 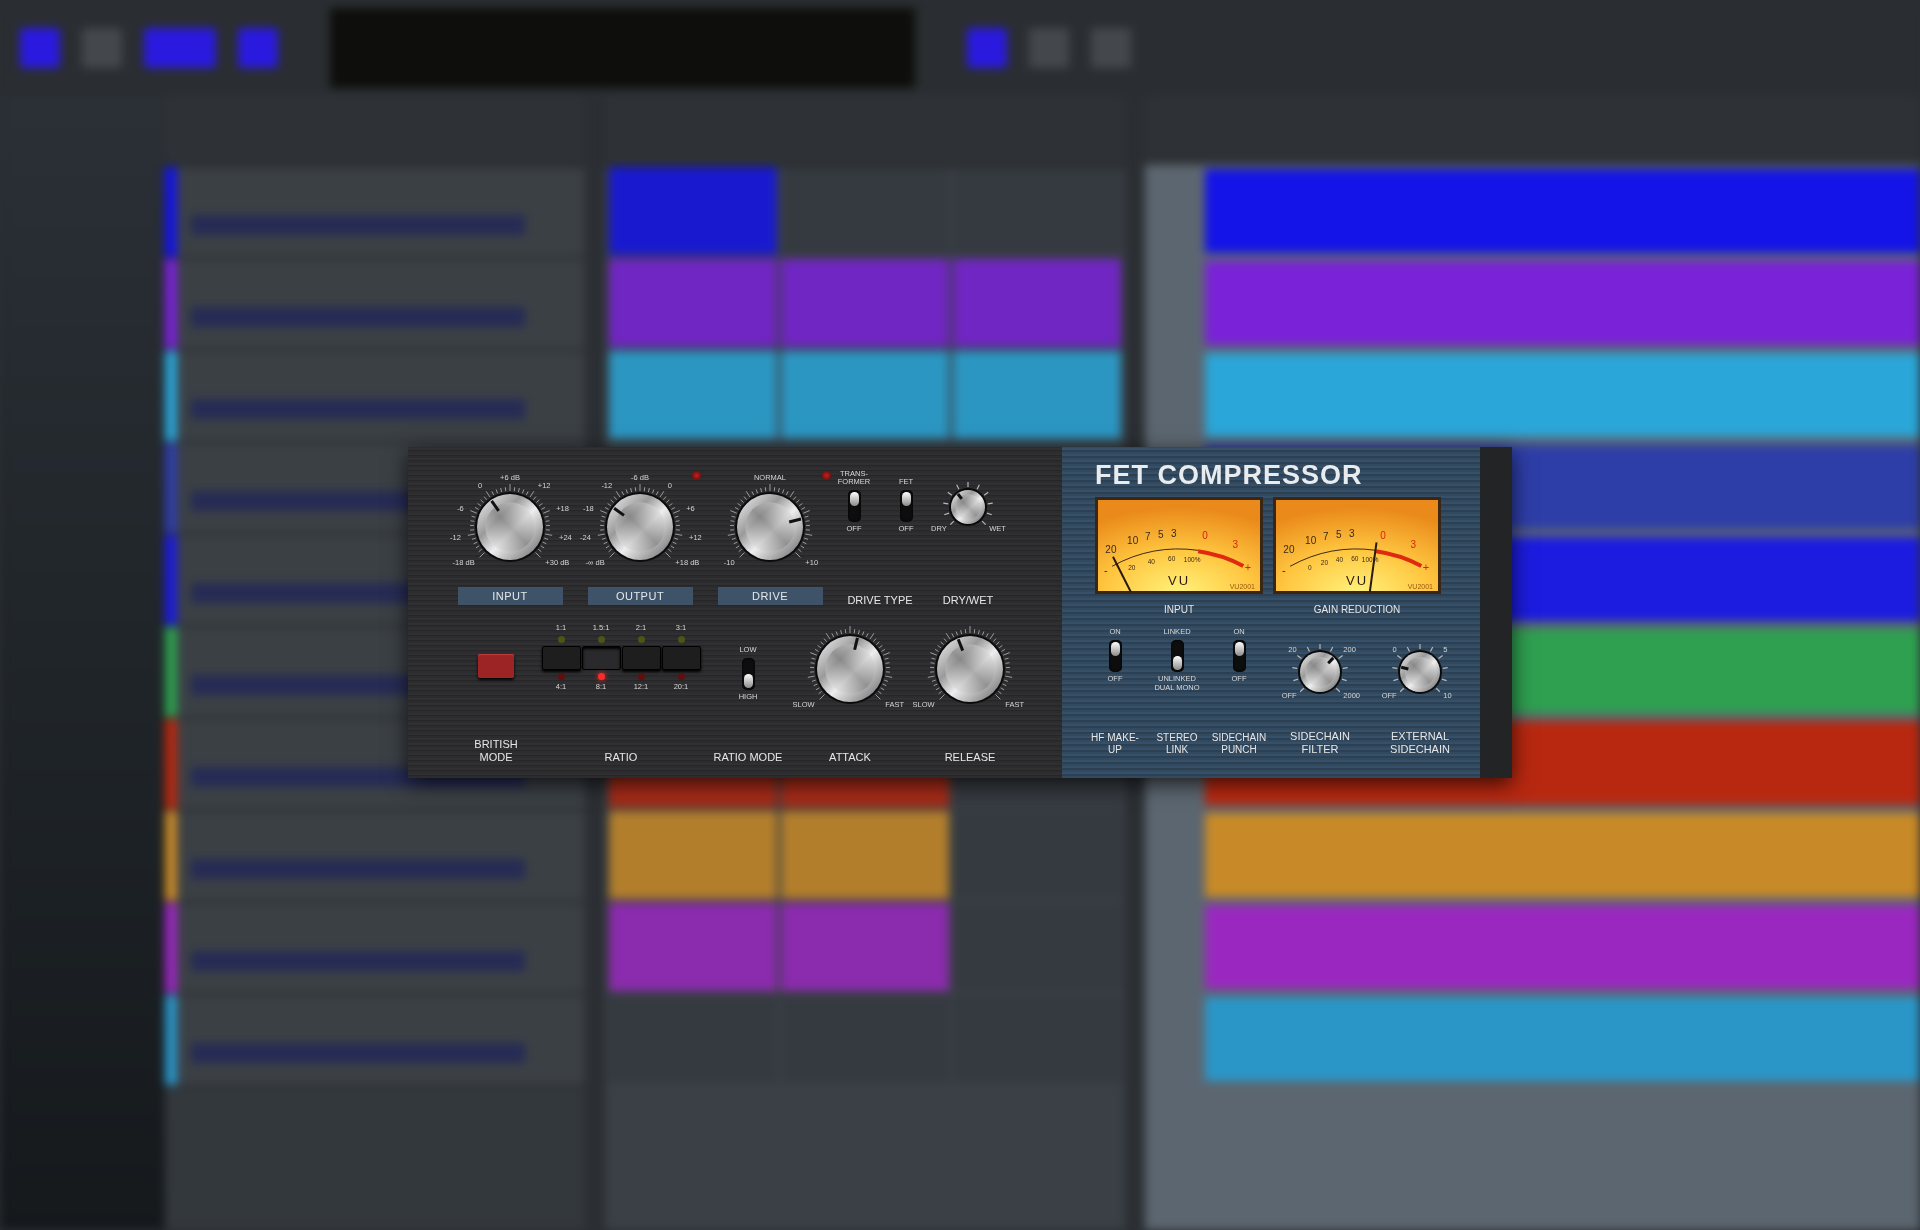 I want to click on control-label: RELEASE, so click(x=970, y=757).